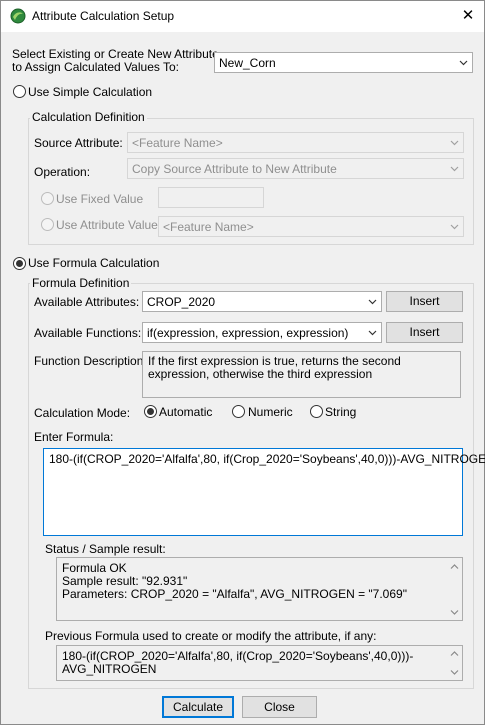  What do you see at coordinates (316, 411) in the screenshot?
I see `mode-string-radio` at bounding box center [316, 411].